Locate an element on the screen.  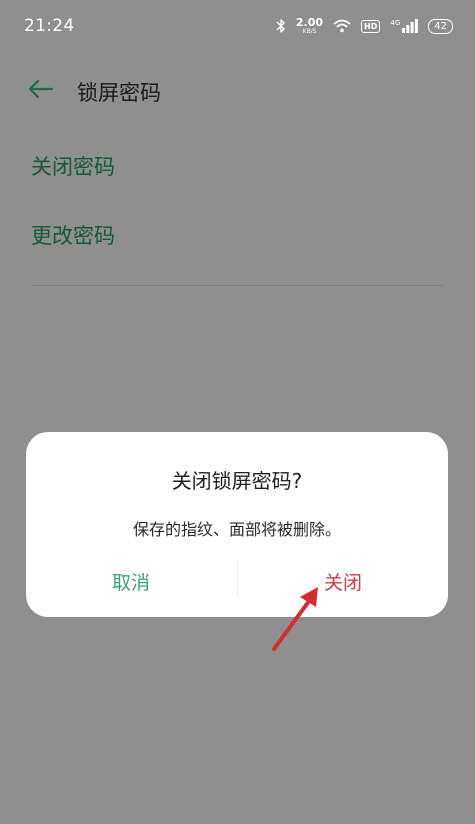
status-time: 21:24 is located at coordinates (49, 26).